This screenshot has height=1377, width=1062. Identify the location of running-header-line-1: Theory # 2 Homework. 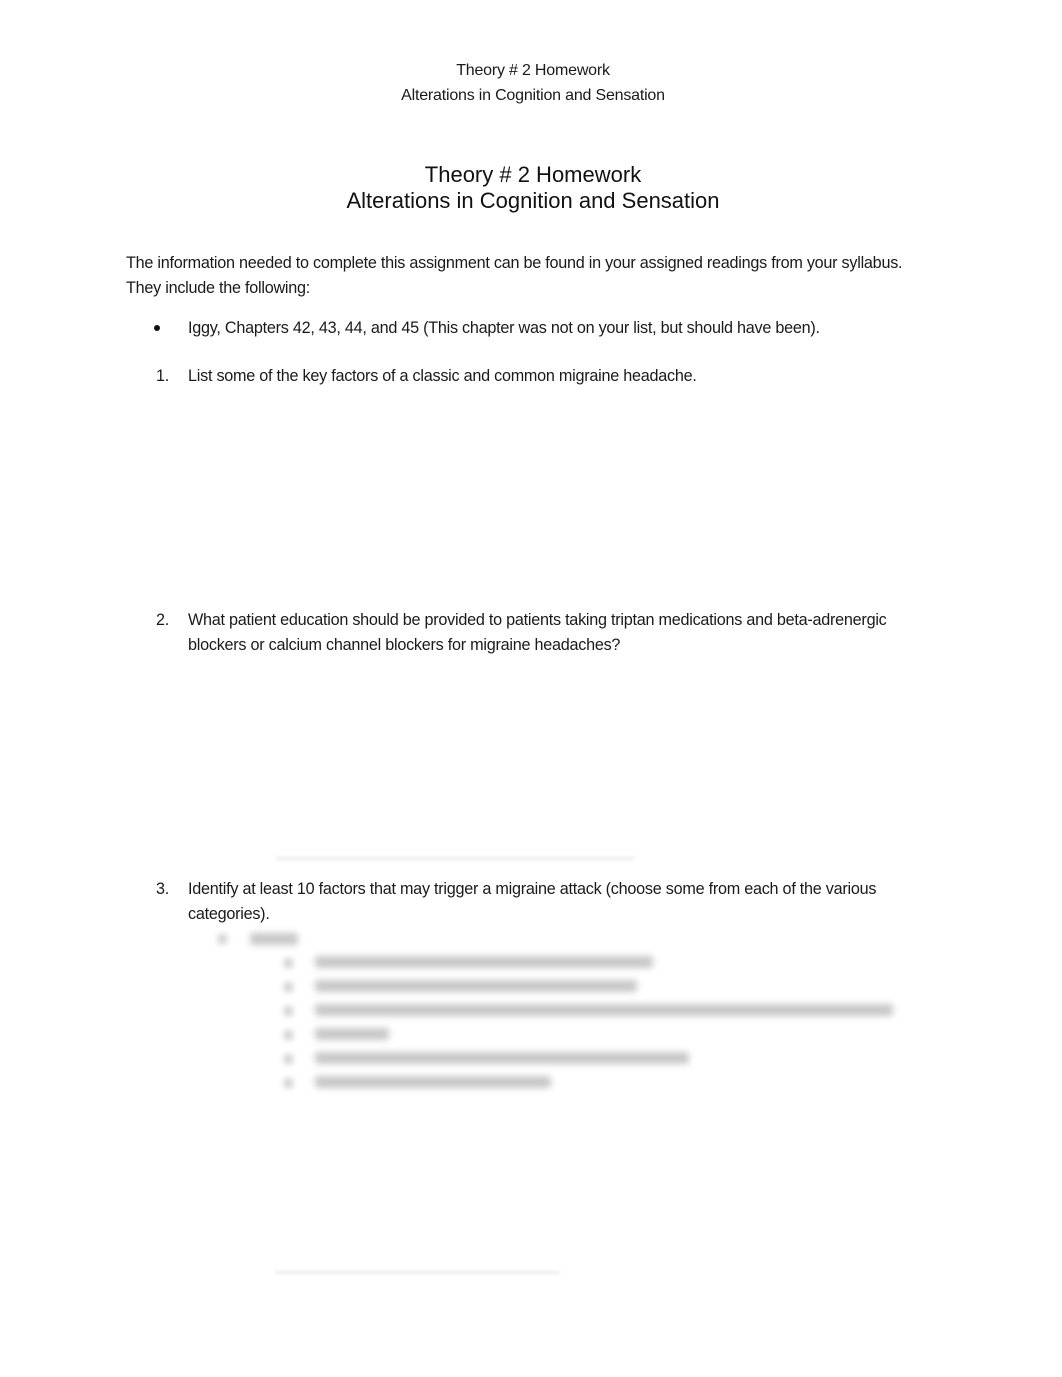
(533, 70).